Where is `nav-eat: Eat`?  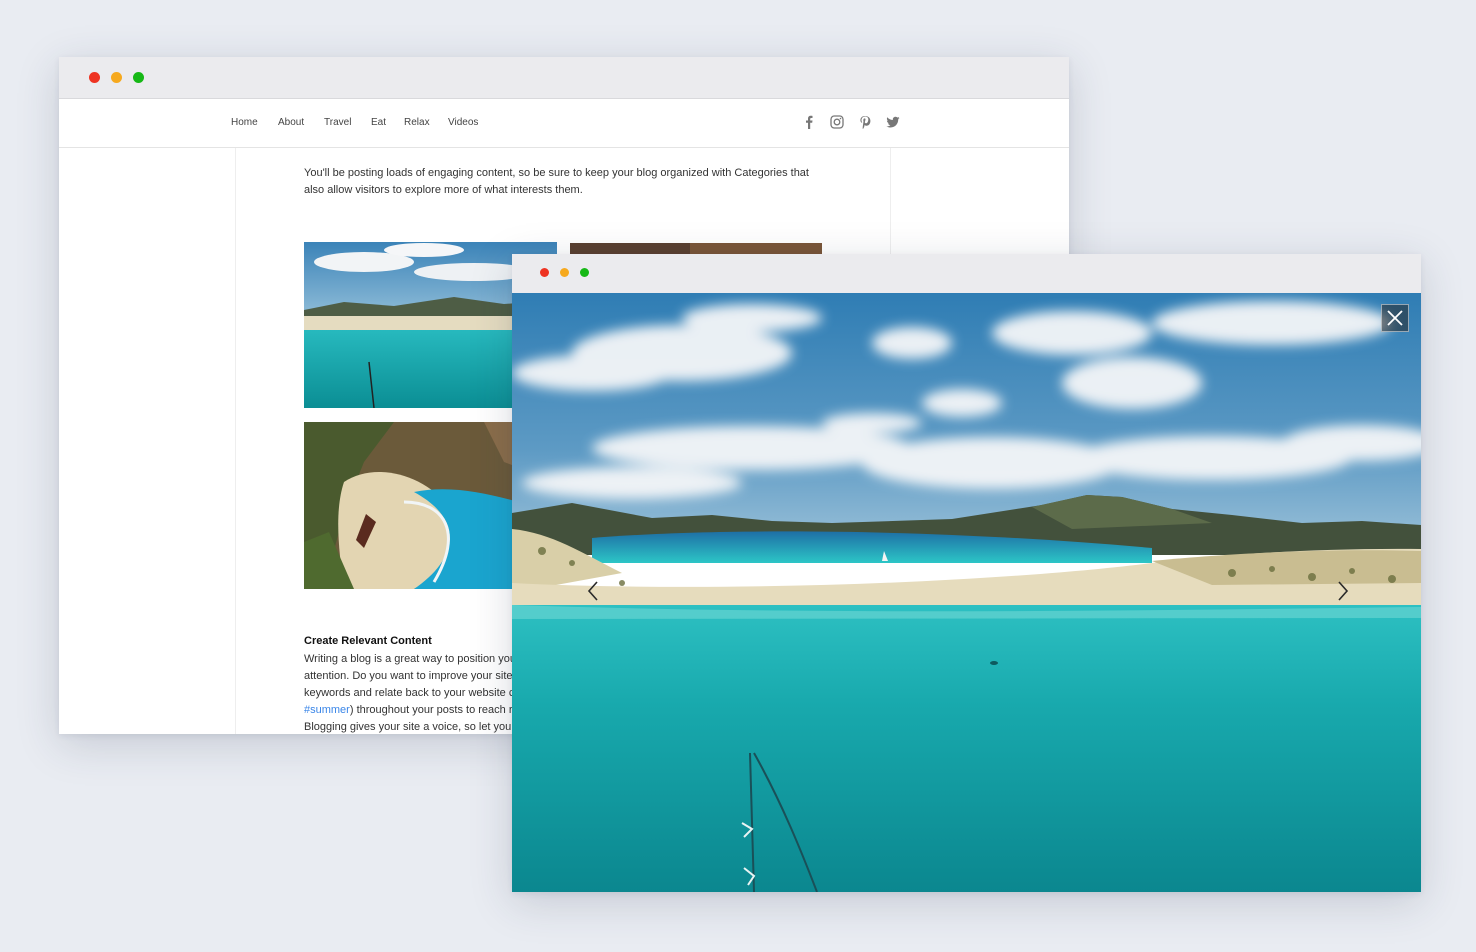 nav-eat: Eat is located at coordinates (378, 122).